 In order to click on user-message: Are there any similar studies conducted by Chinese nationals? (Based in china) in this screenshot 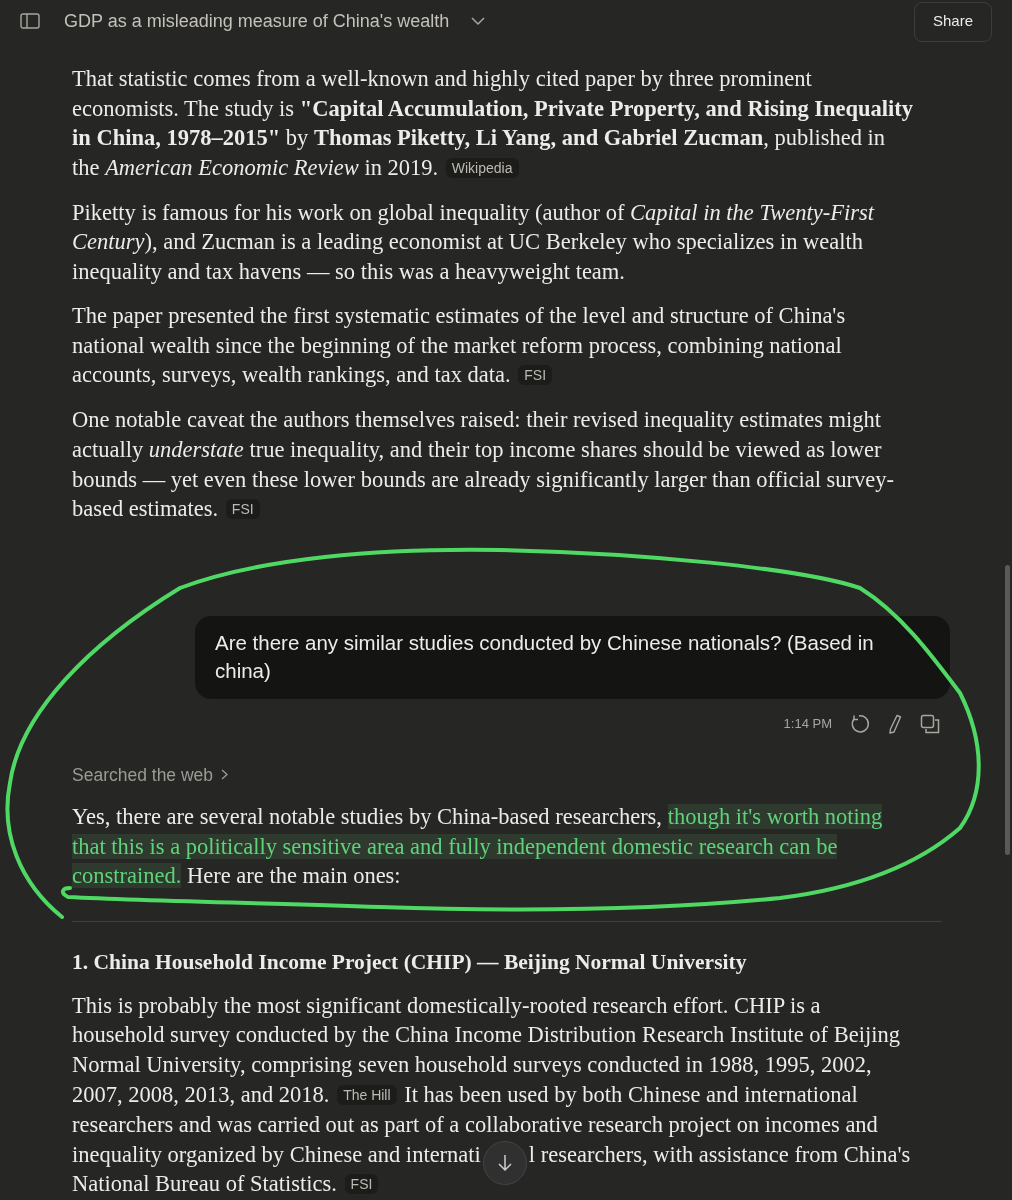, I will do `click(545, 656)`.